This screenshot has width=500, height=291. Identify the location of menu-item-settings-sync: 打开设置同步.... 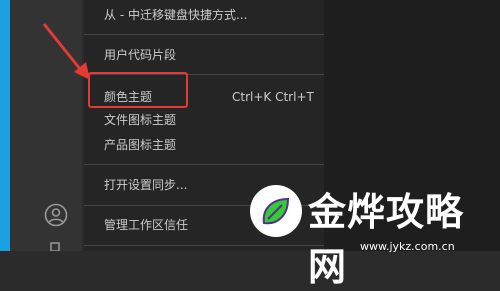
(145, 185).